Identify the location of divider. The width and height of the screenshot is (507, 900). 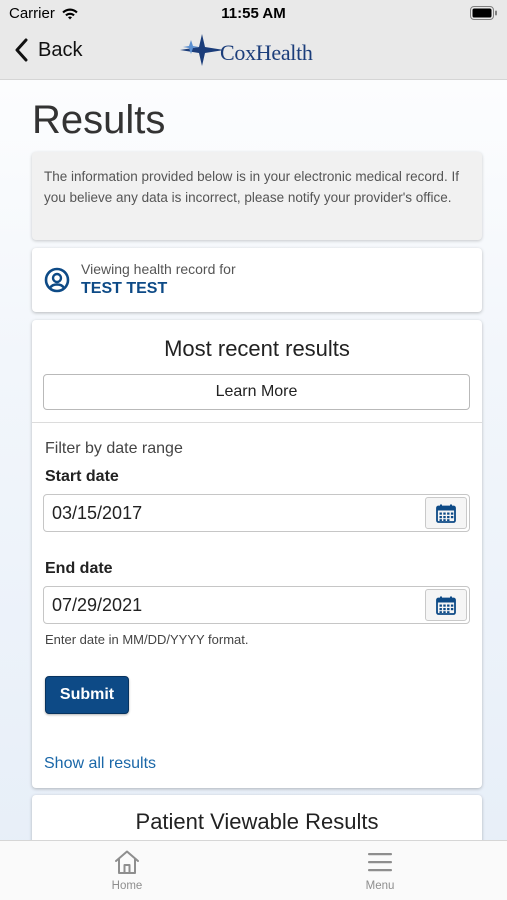
(257, 422).